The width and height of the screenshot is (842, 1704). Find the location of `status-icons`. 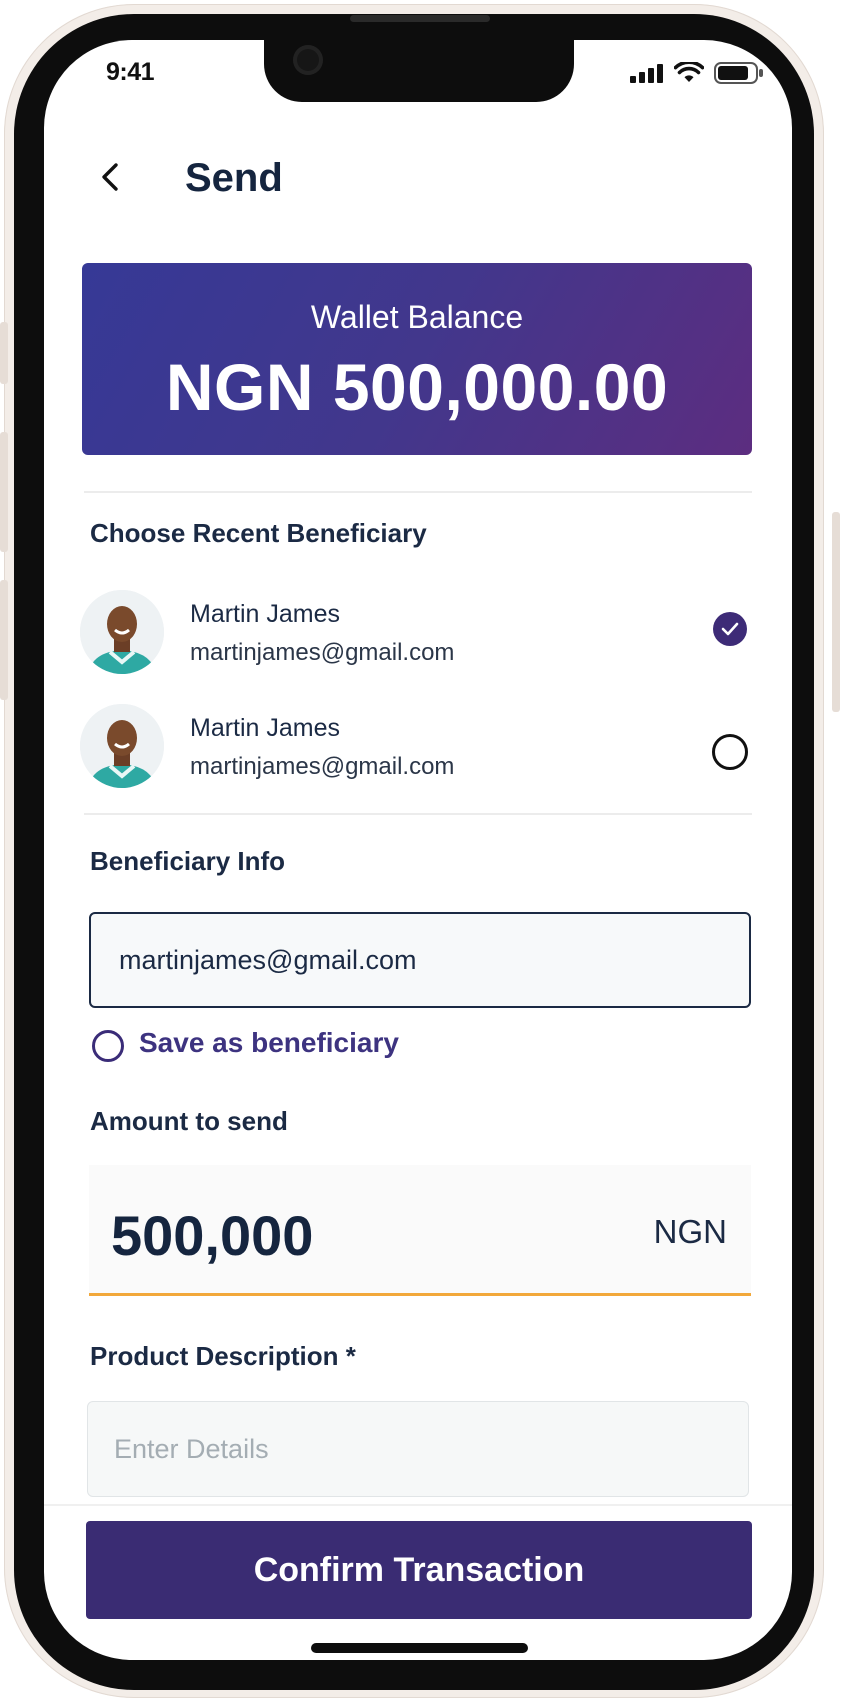

status-icons is located at coordinates (697, 73).